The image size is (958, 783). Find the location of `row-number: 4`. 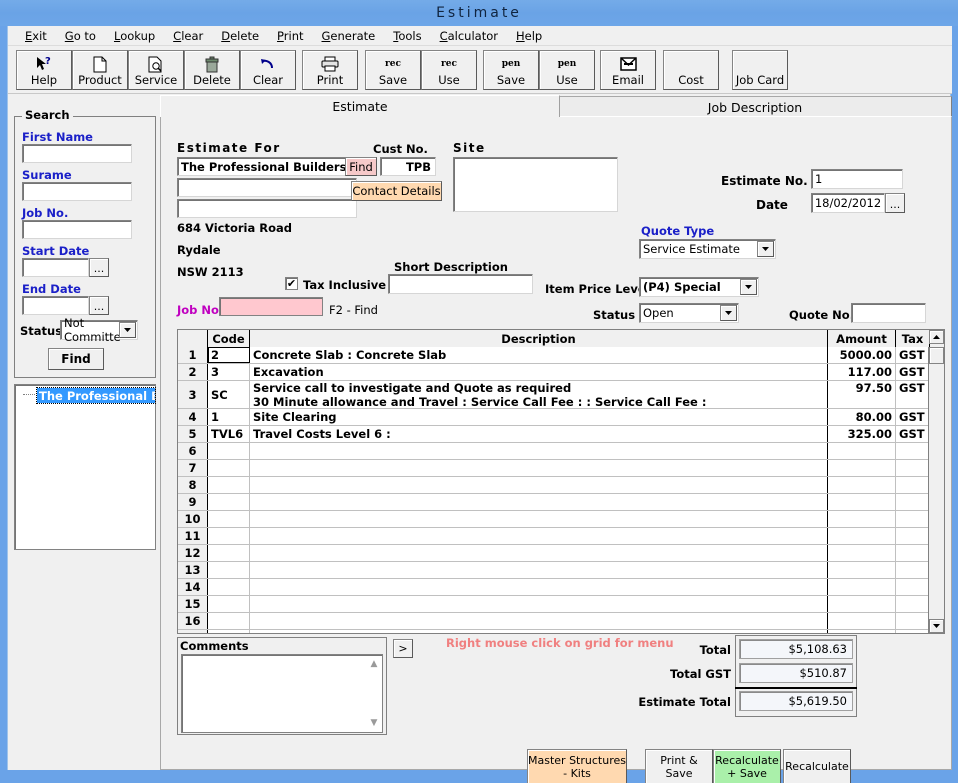

row-number: 4 is located at coordinates (193, 417).